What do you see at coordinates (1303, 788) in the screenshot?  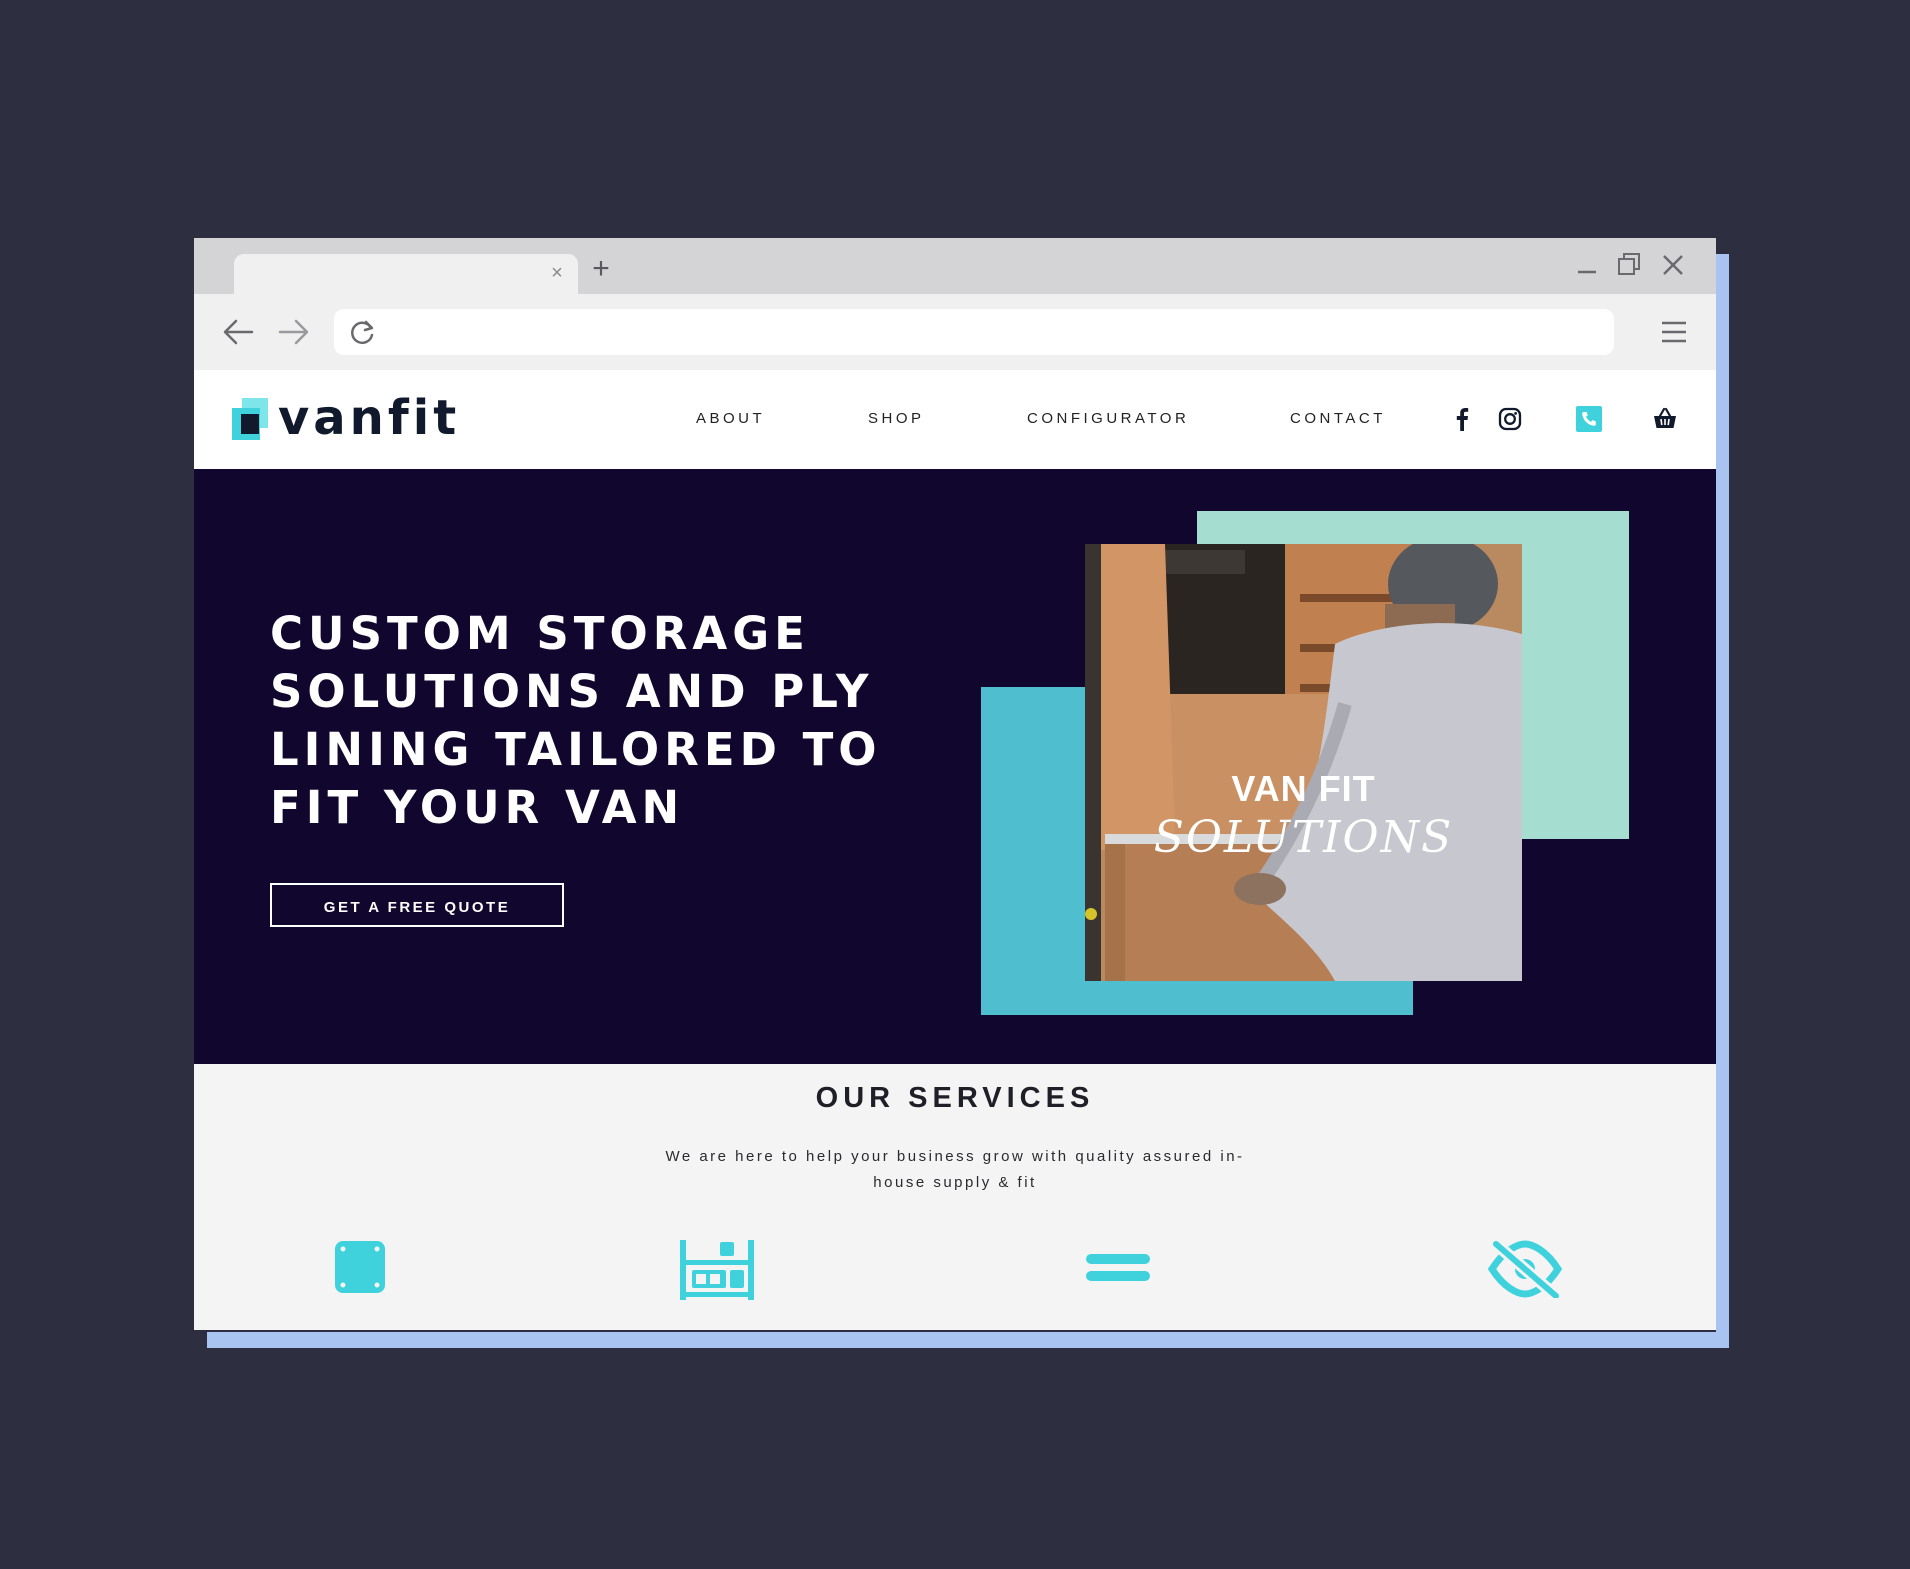 I see `photo-overlay-title: VAN FIT` at bounding box center [1303, 788].